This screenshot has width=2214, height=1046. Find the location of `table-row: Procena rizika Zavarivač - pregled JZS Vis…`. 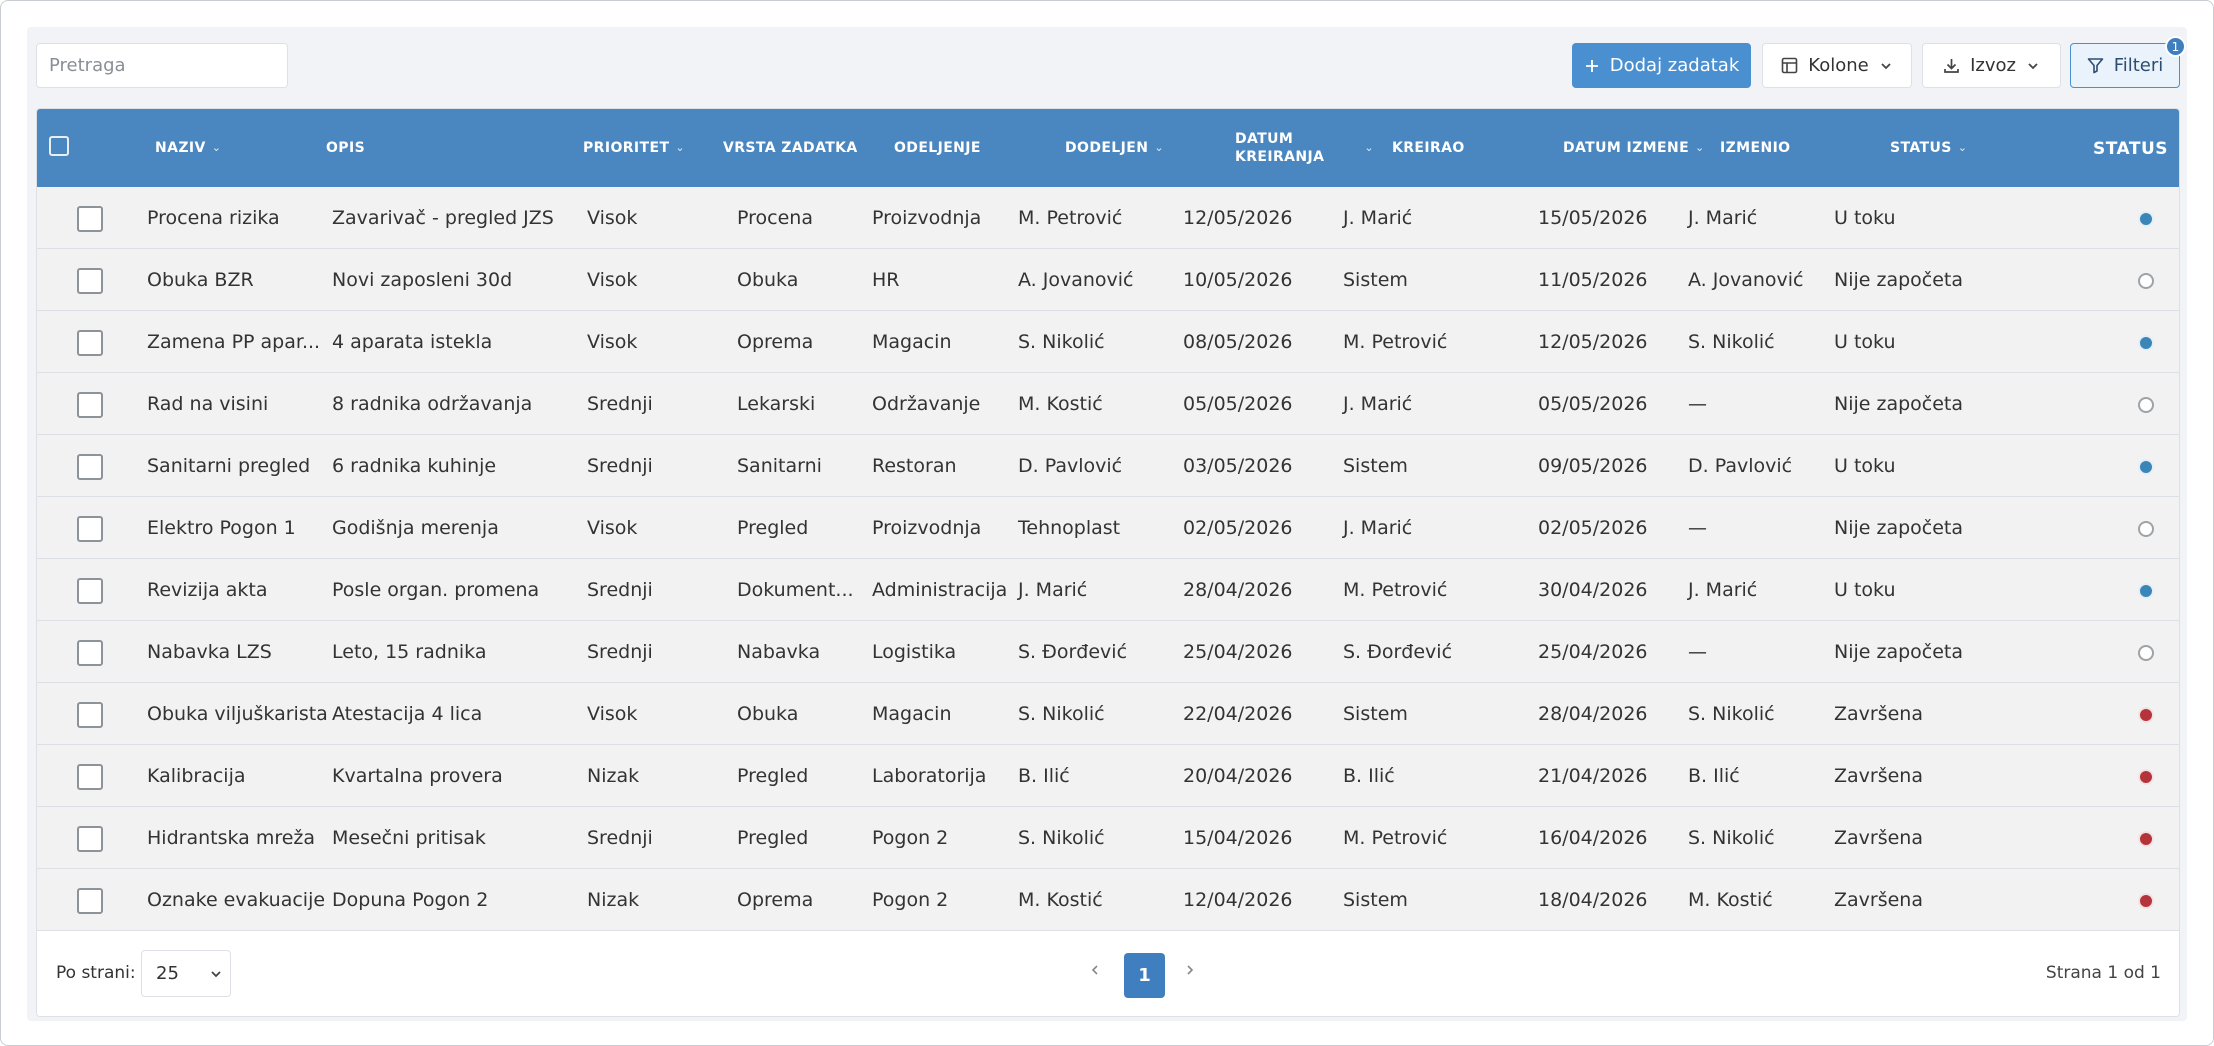

table-row: Procena rizika Zavarivač - pregled JZS Vis… is located at coordinates (1108, 218).